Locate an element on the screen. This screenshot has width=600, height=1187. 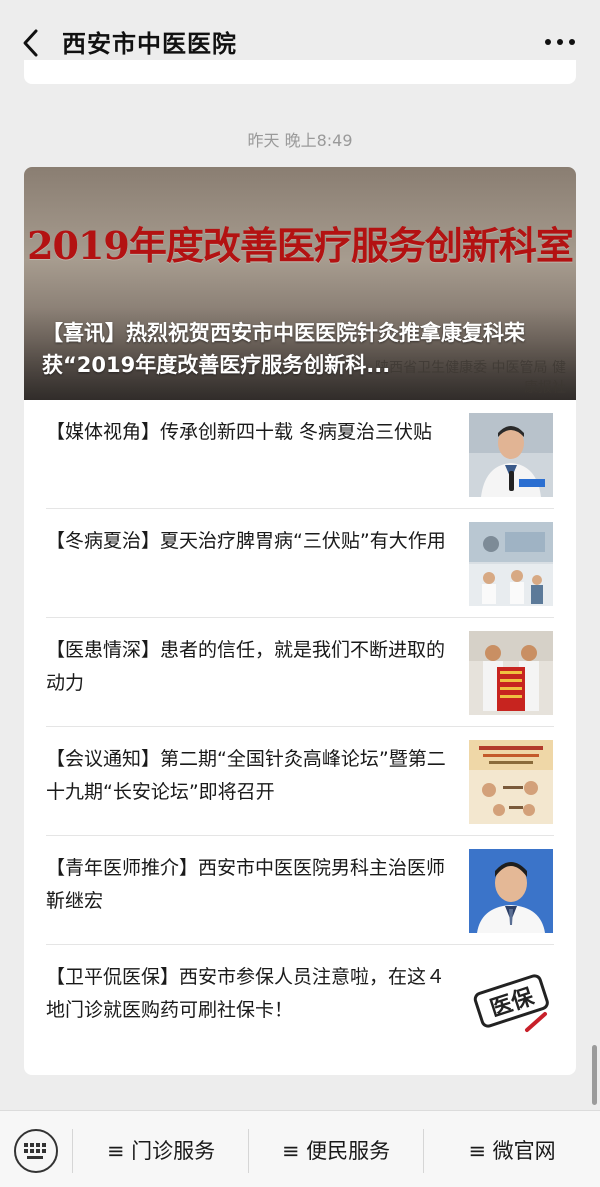
list-item: 【会议通知】第二期“全国针灸高峰论坛”暨第二十九期“长安论坛”即将召开 is located at coordinates (300, 781).